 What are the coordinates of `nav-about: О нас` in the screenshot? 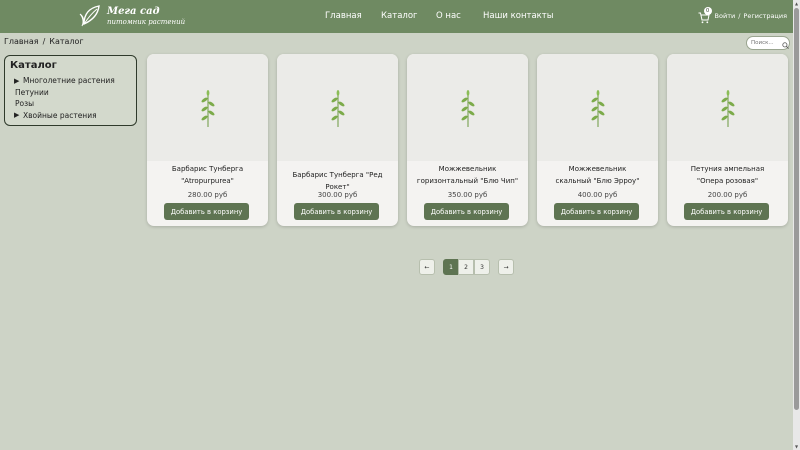 It's located at (448, 16).